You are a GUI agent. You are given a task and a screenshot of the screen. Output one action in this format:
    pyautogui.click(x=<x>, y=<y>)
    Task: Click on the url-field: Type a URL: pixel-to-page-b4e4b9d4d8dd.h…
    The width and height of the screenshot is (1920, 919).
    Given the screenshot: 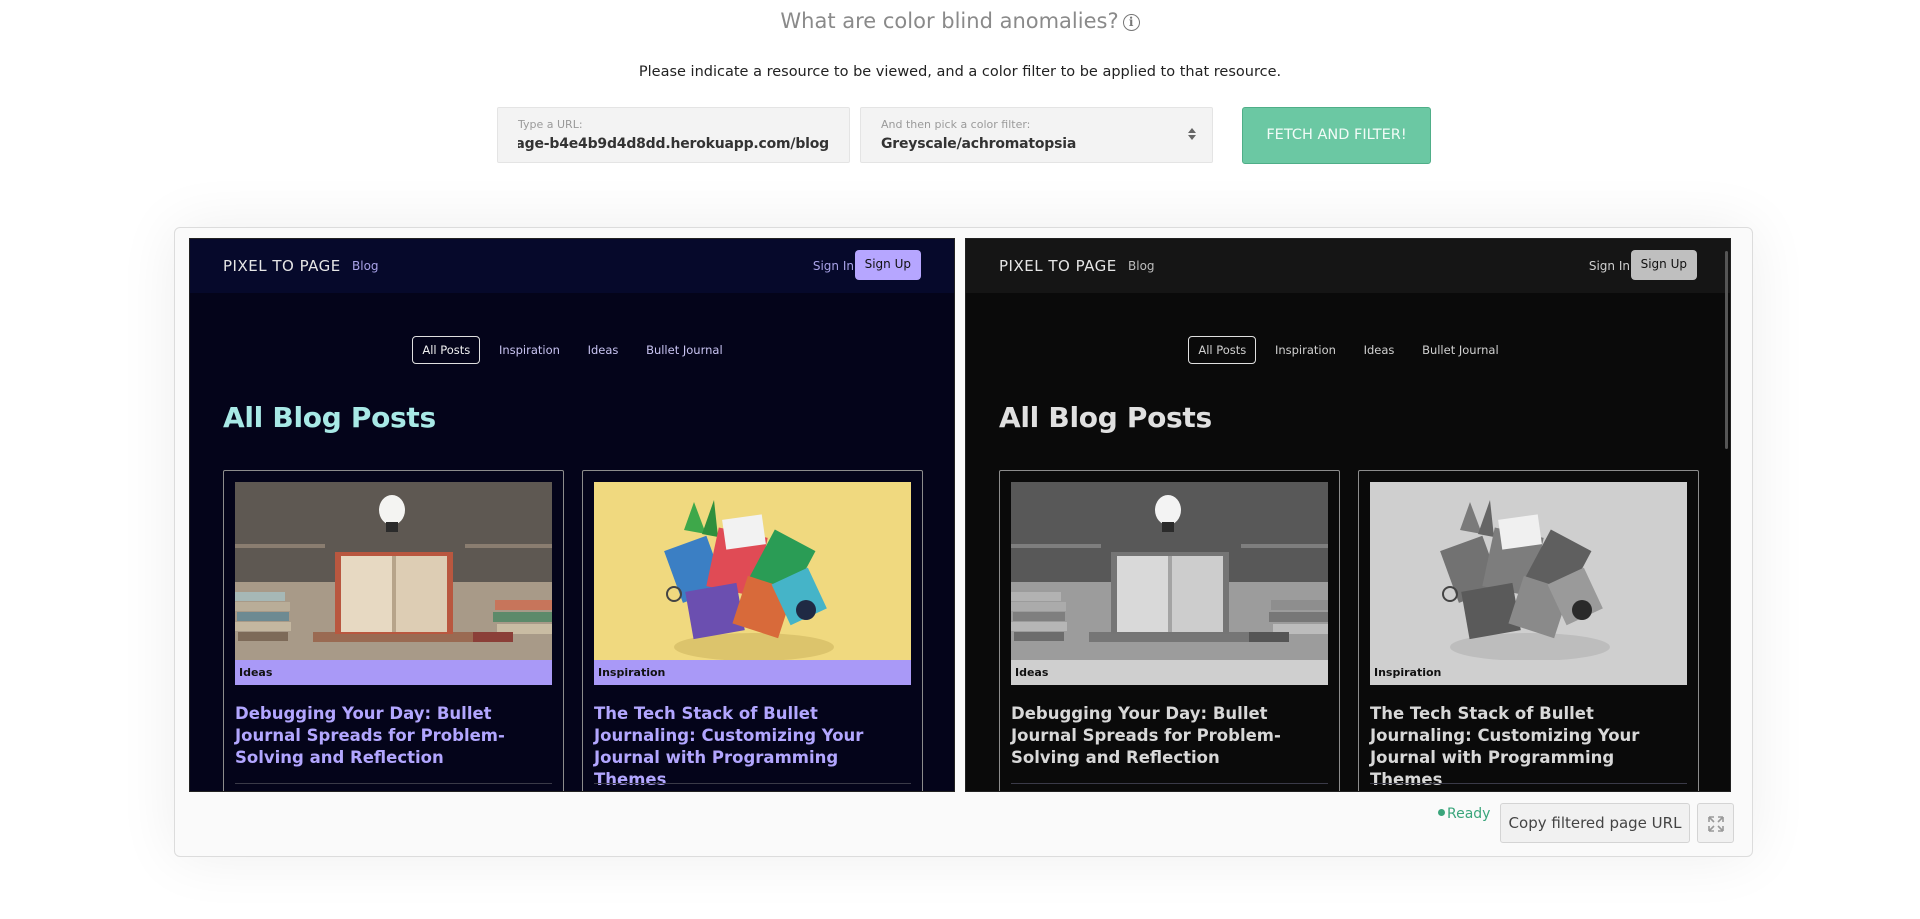 What is the action you would take?
    pyautogui.click(x=673, y=135)
    